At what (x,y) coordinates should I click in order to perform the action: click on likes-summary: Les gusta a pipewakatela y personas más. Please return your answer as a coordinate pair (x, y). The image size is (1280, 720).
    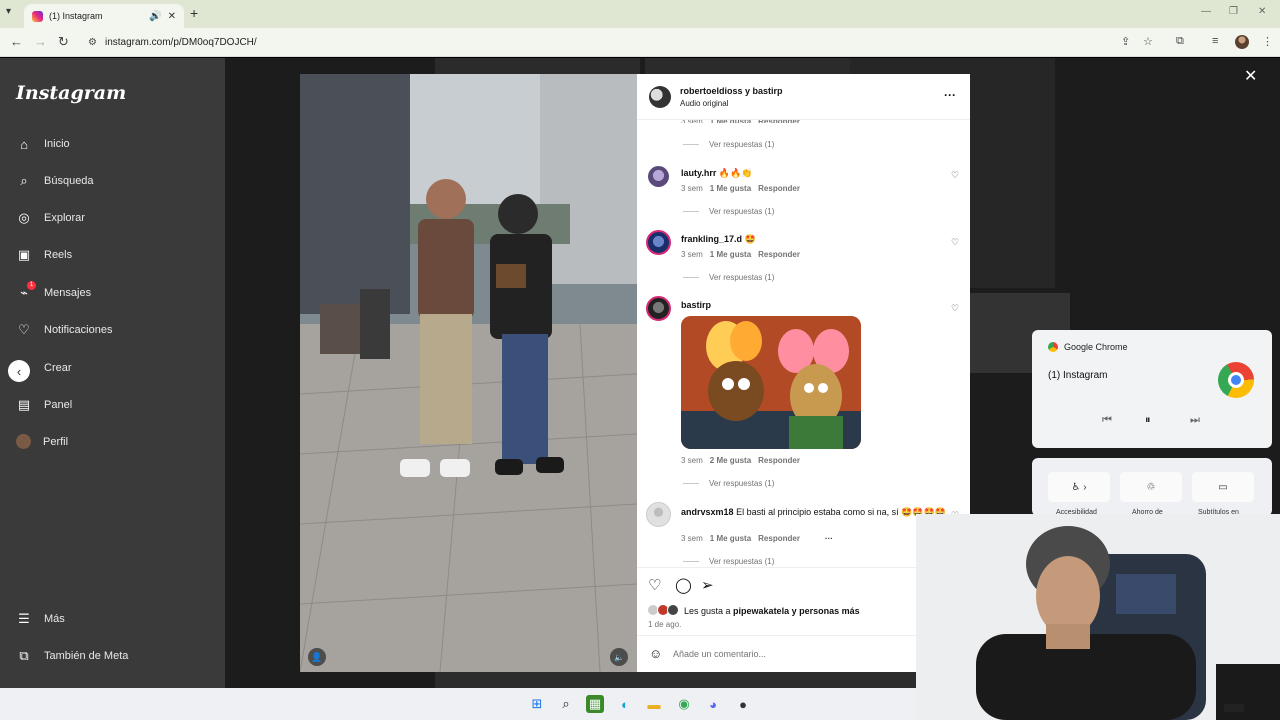
    Looking at the image, I should click on (772, 611).